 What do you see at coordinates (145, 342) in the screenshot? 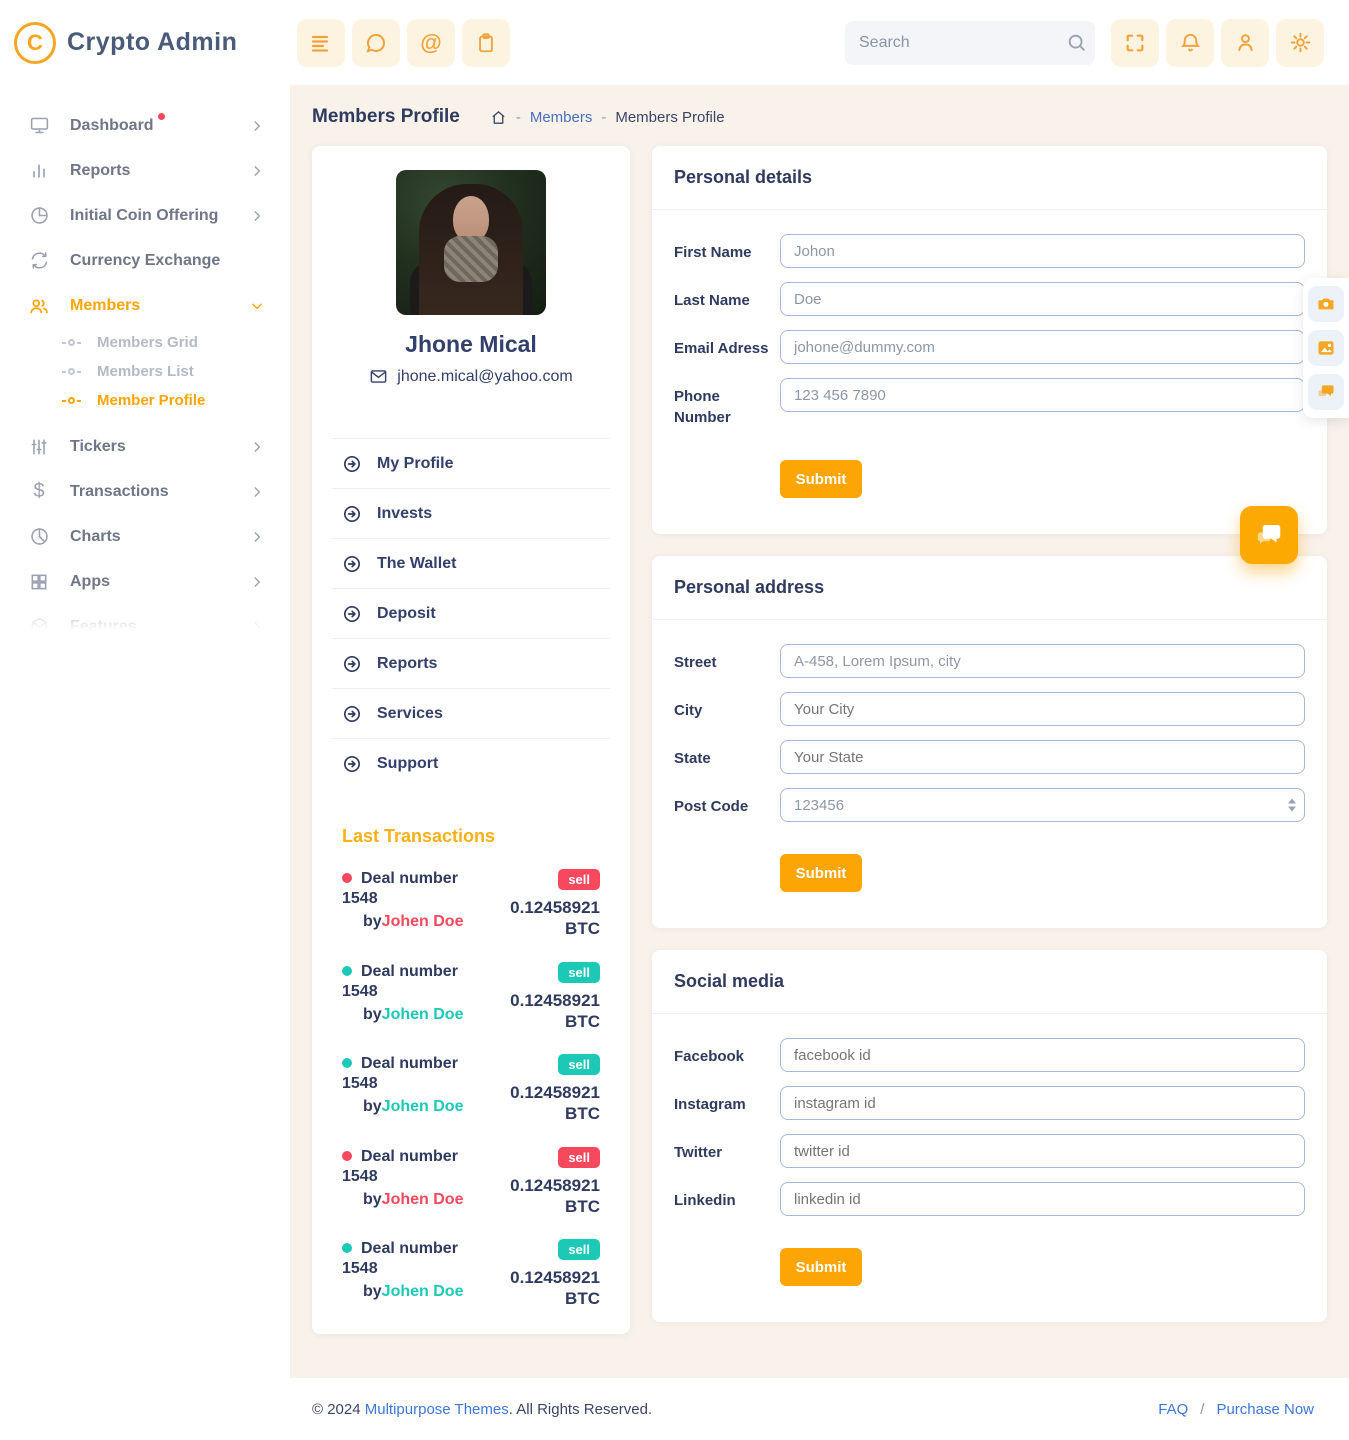
I see `sidebar-subitem-members-grid: Members Grid` at bounding box center [145, 342].